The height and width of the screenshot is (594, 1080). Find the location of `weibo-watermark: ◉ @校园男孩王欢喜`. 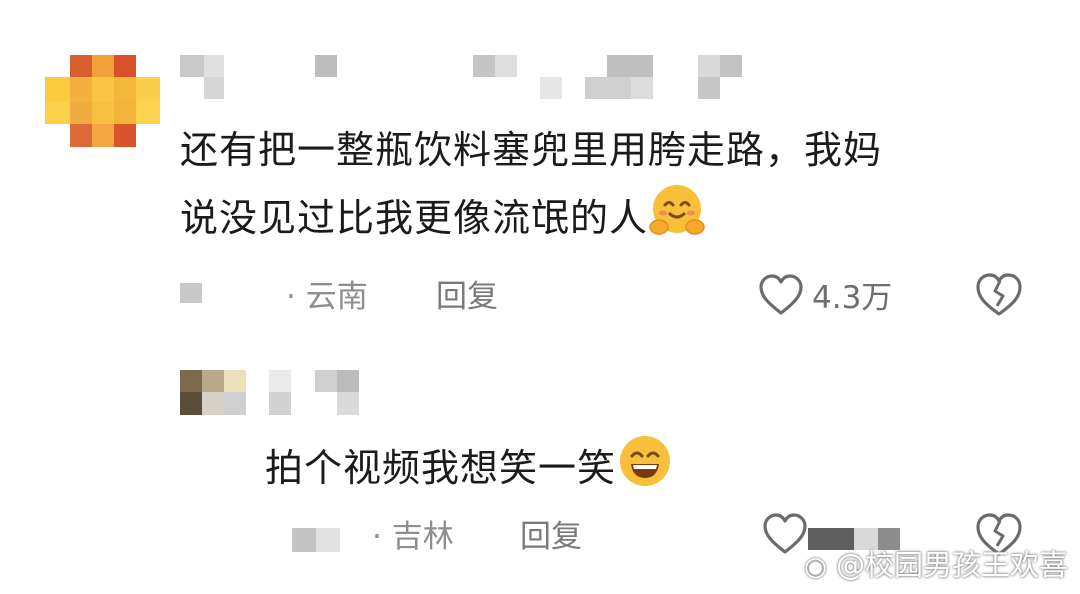

weibo-watermark: ◉ @校园男孩王欢喜 is located at coordinates (936, 563).